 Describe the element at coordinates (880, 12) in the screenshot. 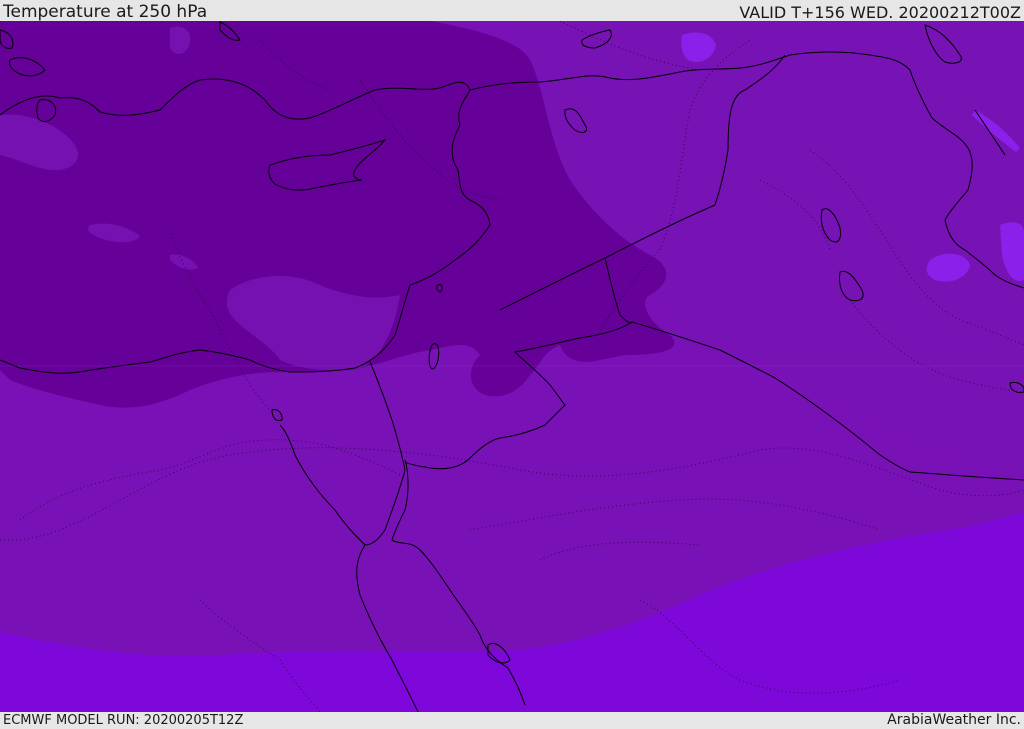

I see `valid-time: VALID T+156 WED. 20200212T00Z` at that location.